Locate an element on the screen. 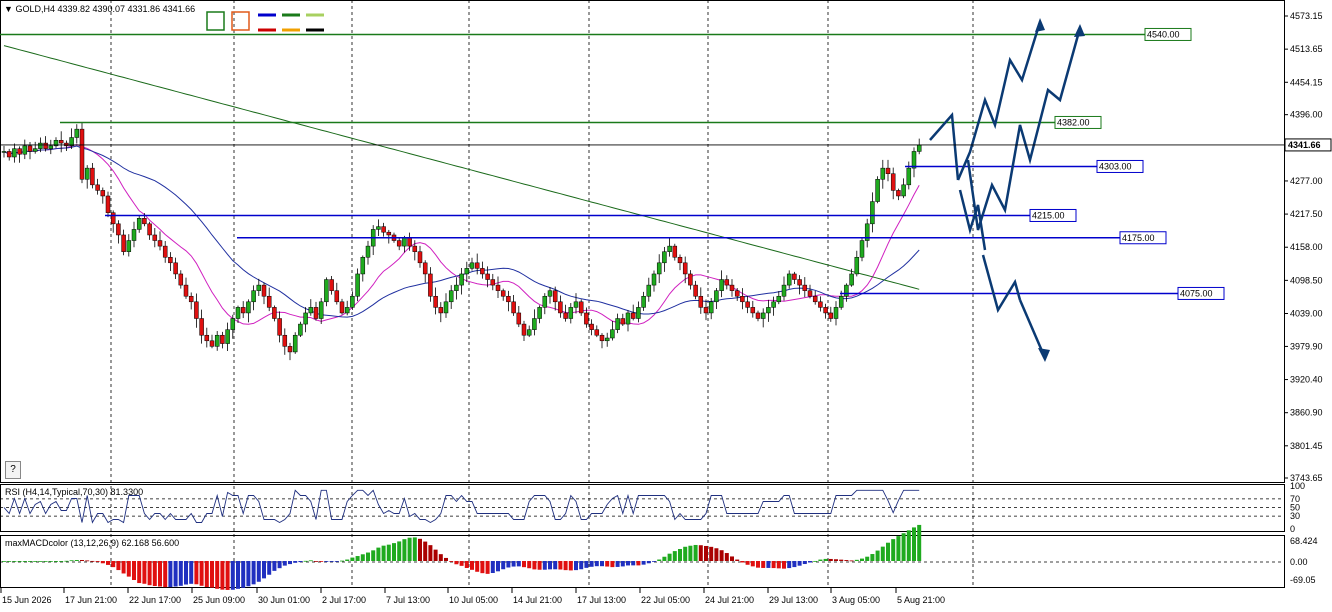 The height and width of the screenshot is (612, 1332). price-tick-label: 4513.65 is located at coordinates (1306, 49).